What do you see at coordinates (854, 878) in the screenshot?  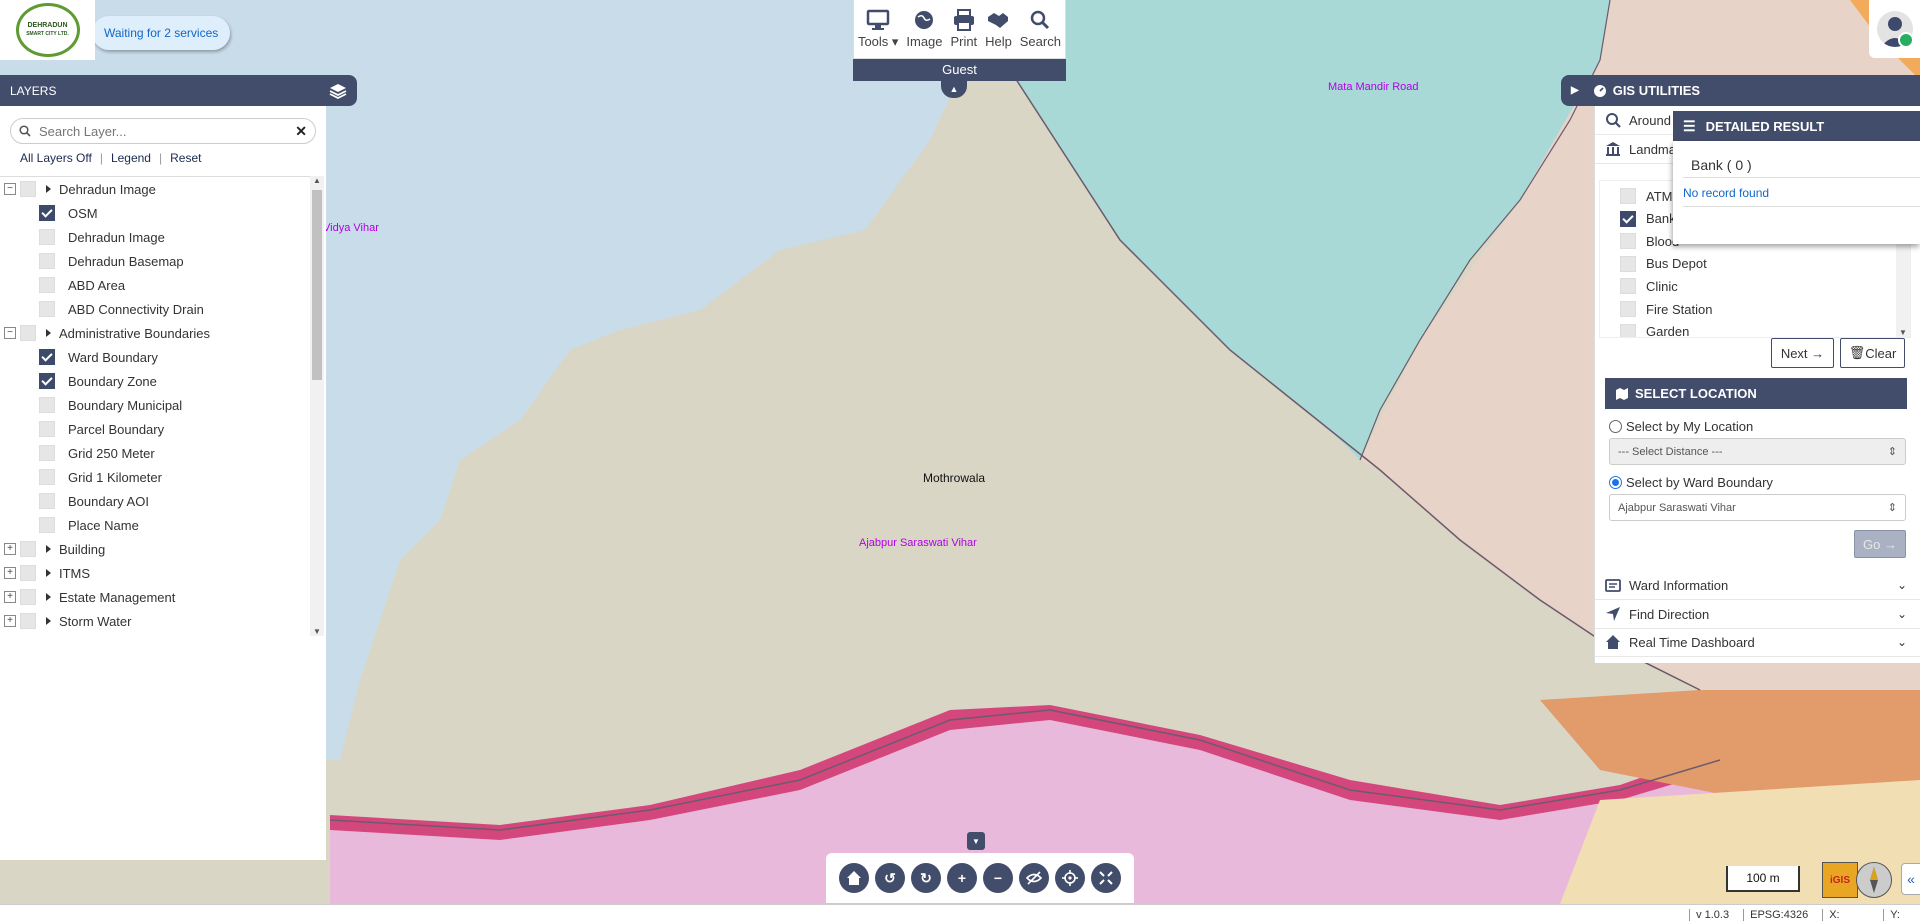 I see `home-extent-button` at bounding box center [854, 878].